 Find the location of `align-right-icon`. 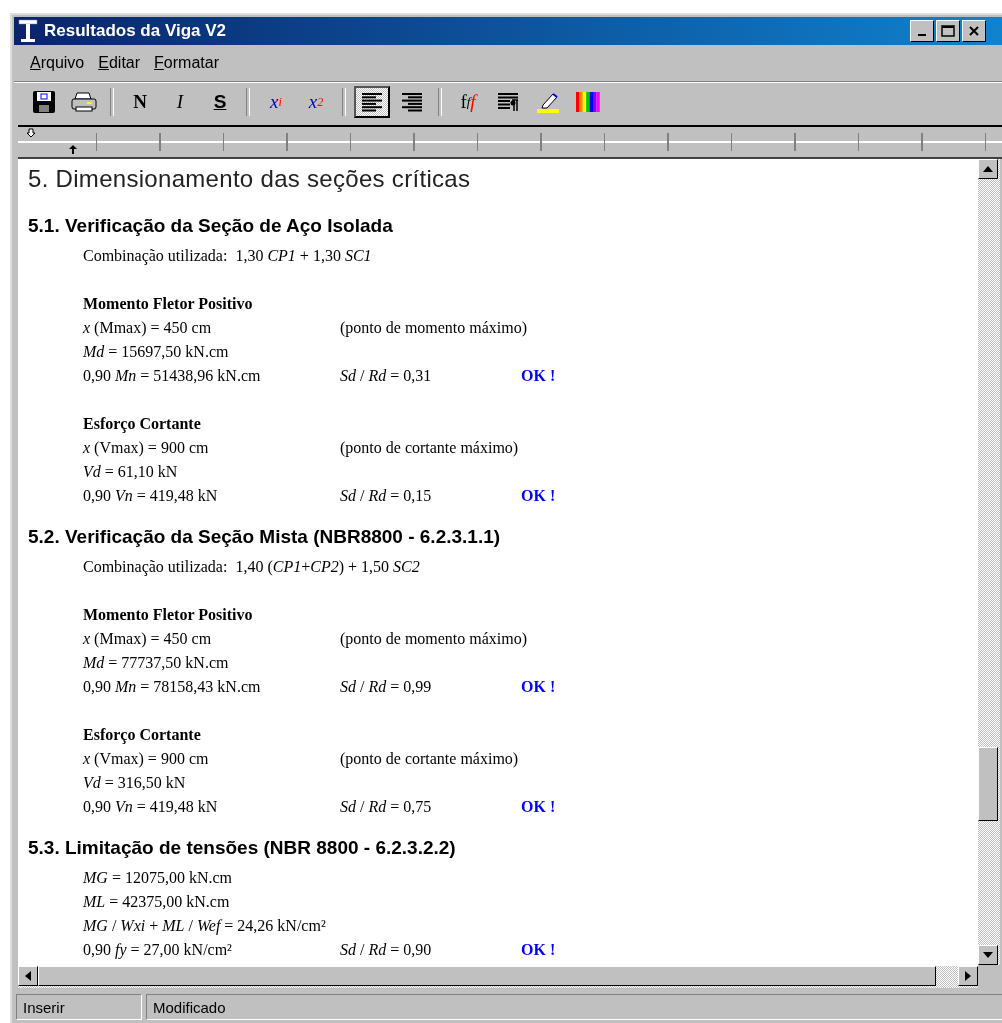

align-right-icon is located at coordinates (412, 102).